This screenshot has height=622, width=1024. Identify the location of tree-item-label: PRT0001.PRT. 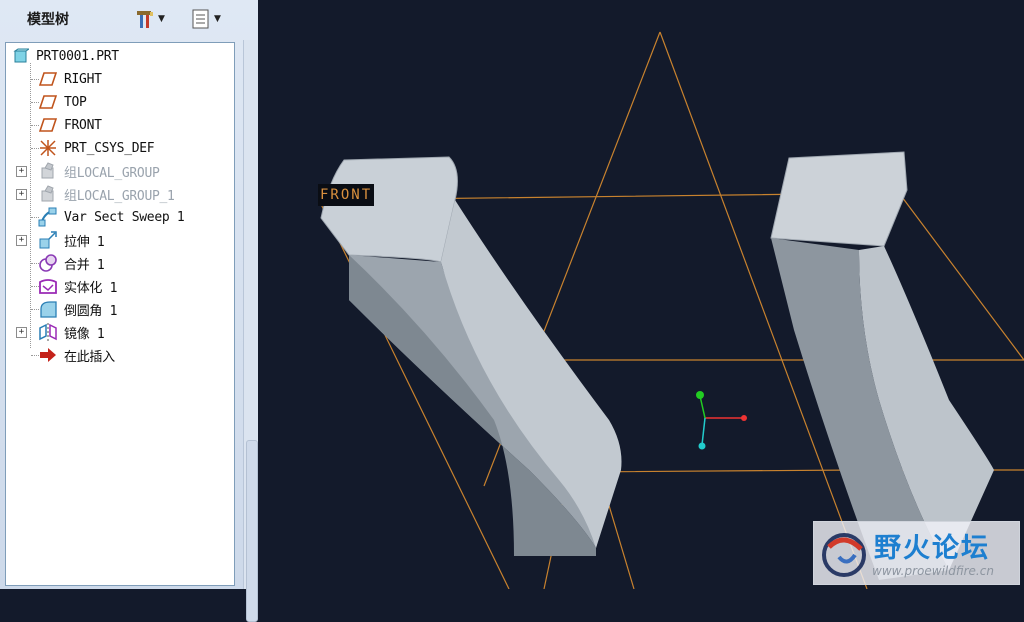
(77, 56).